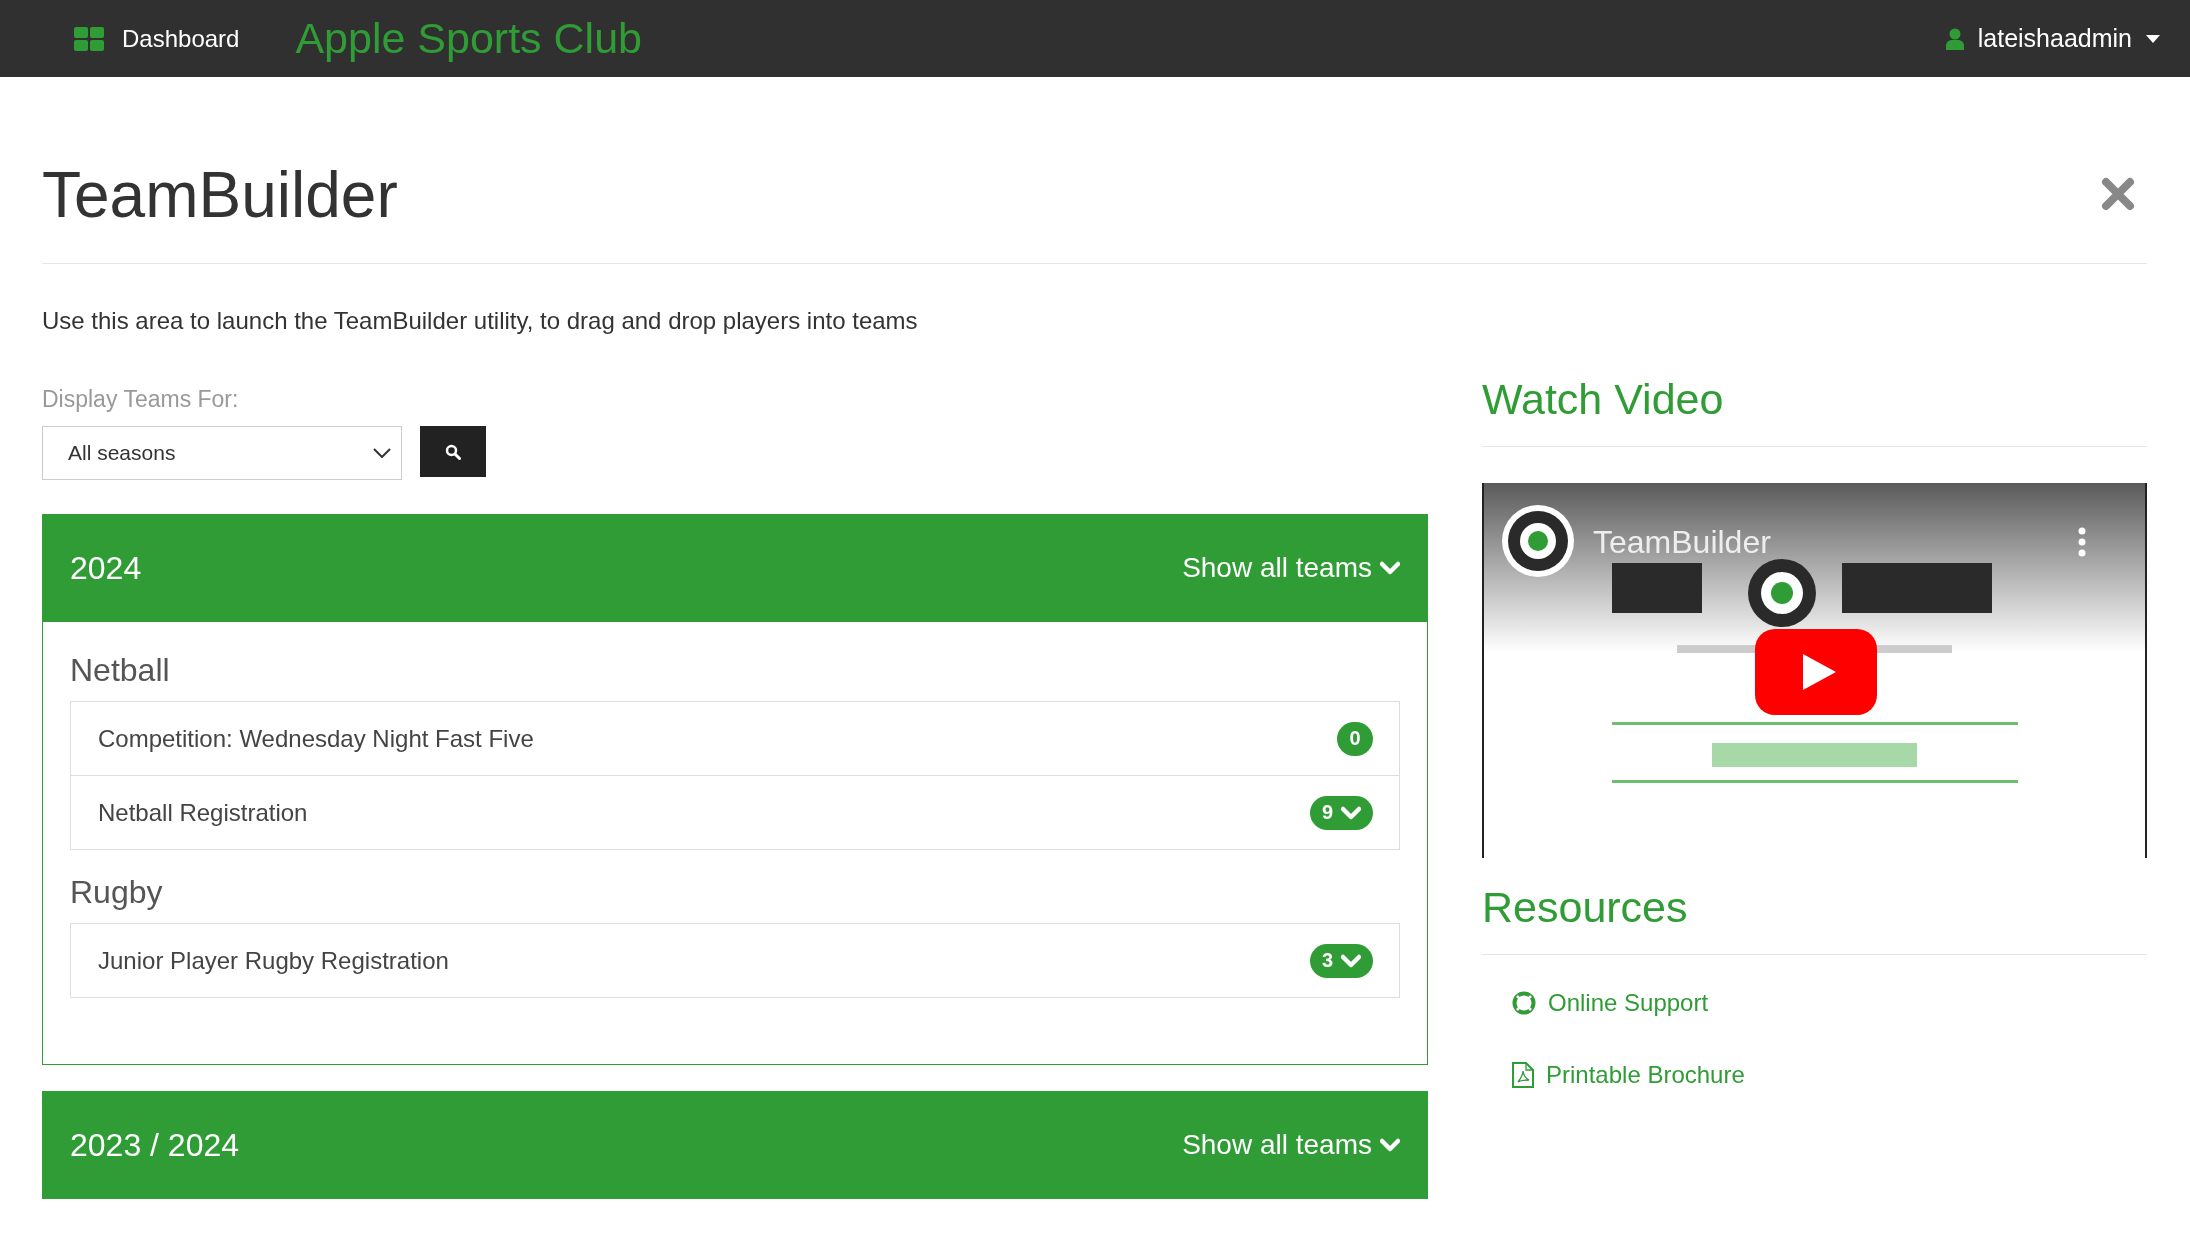  I want to click on sport-heading: Rugby, so click(117, 892).